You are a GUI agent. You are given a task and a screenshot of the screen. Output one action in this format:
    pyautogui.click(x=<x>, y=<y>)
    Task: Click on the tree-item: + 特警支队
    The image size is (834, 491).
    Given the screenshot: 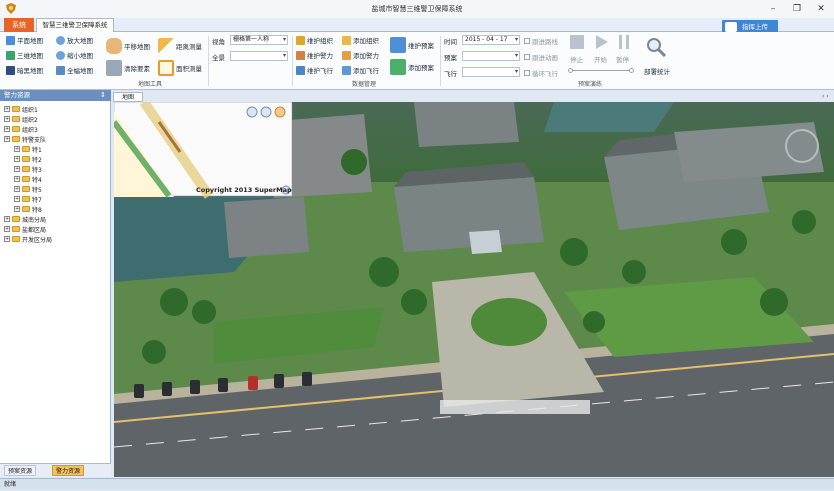 What is the action you would take?
    pyautogui.click(x=56, y=139)
    